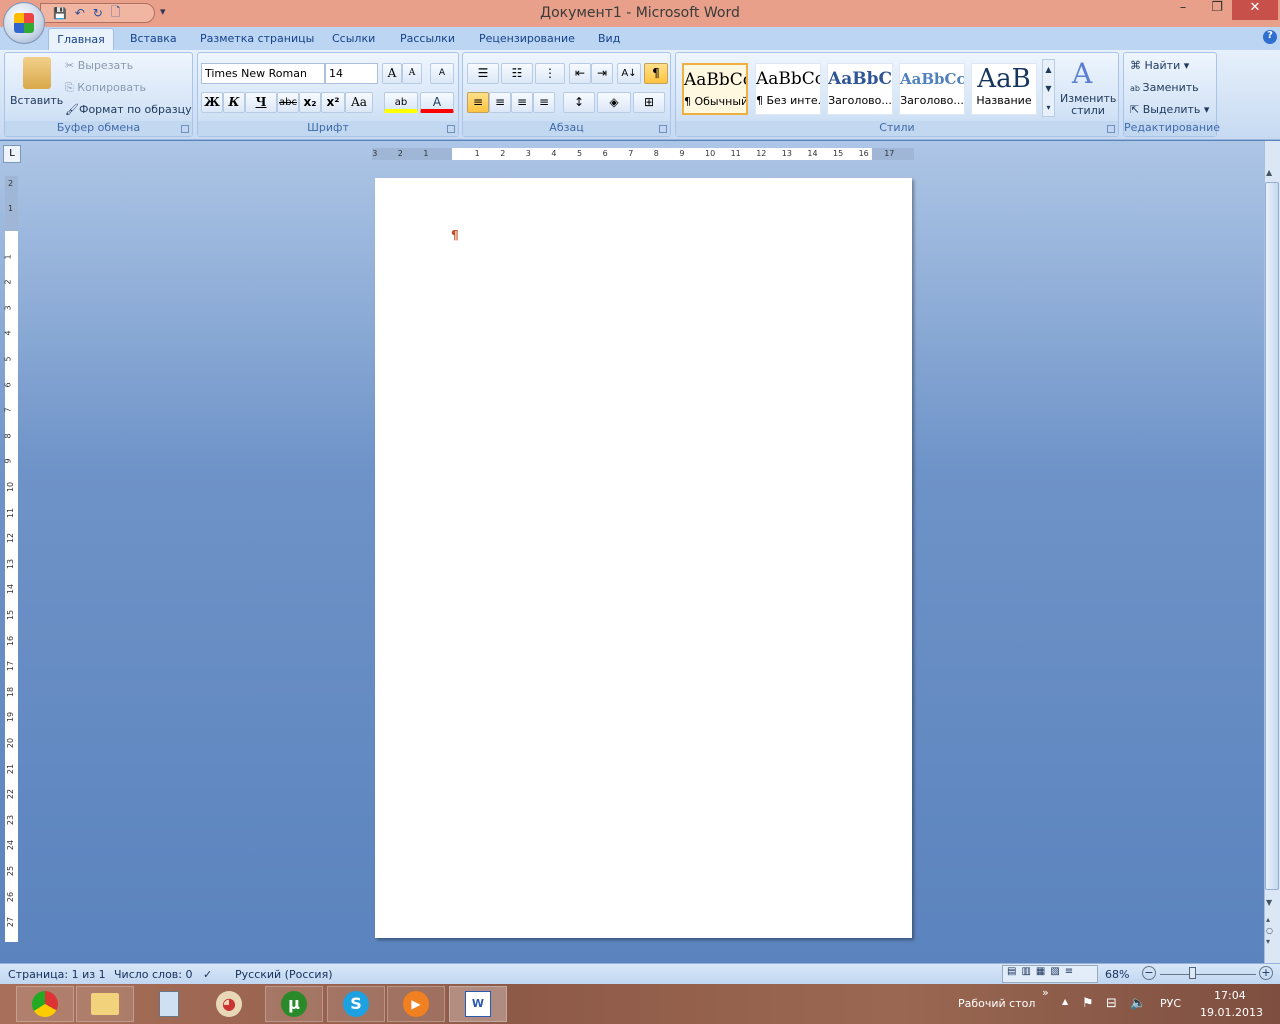 This screenshot has height=1024, width=1280. What do you see at coordinates (1230, 995) in the screenshot?
I see `clock-time: 17:04` at bounding box center [1230, 995].